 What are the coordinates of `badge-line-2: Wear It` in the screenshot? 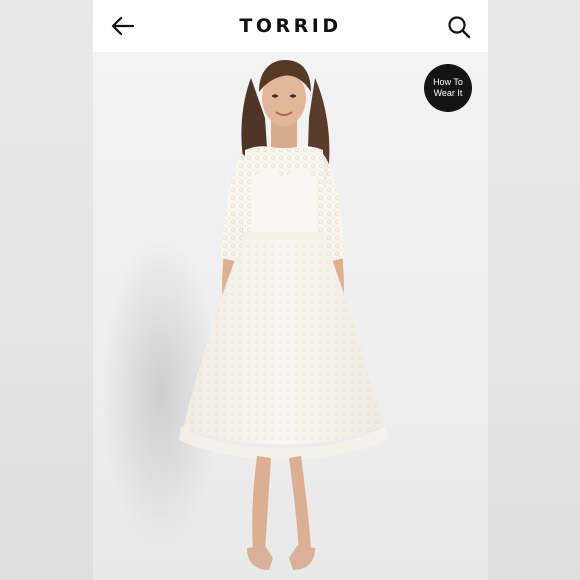 It's located at (448, 93).